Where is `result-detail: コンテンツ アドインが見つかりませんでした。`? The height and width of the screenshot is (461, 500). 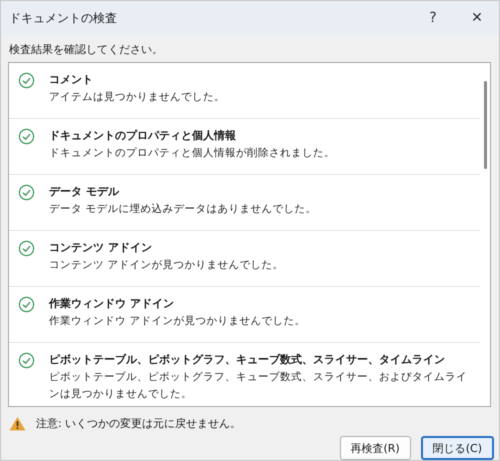 result-detail: コンテンツ アドインが見つかりませんでした。 is located at coordinates (166, 265).